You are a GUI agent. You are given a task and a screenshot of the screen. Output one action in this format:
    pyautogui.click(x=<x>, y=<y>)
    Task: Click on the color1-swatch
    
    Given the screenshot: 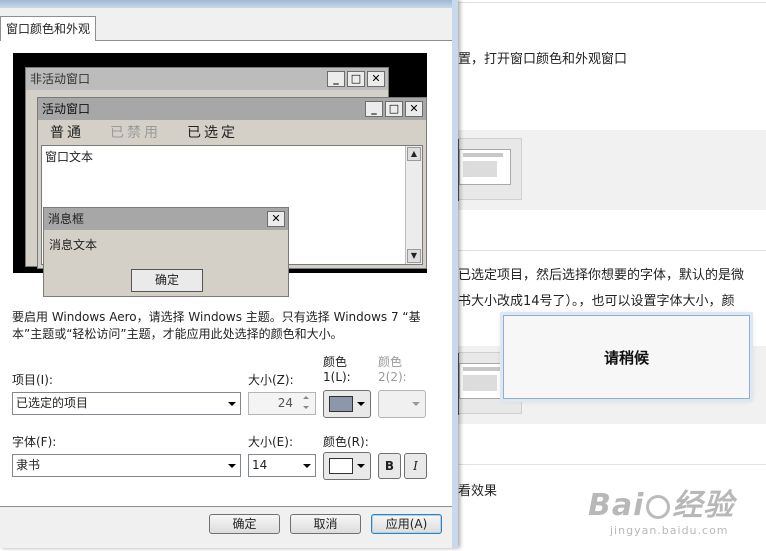 What is the action you would take?
    pyautogui.click(x=341, y=404)
    